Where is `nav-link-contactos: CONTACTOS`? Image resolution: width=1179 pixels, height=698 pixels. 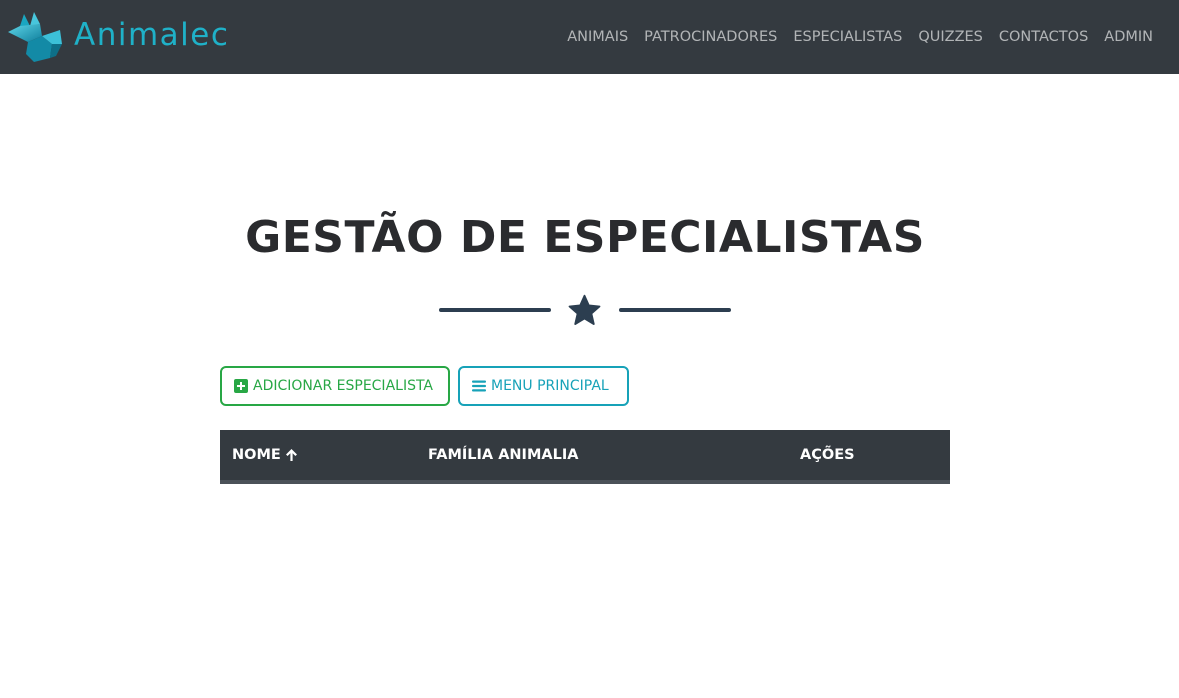 nav-link-contactos: CONTACTOS is located at coordinates (1043, 37).